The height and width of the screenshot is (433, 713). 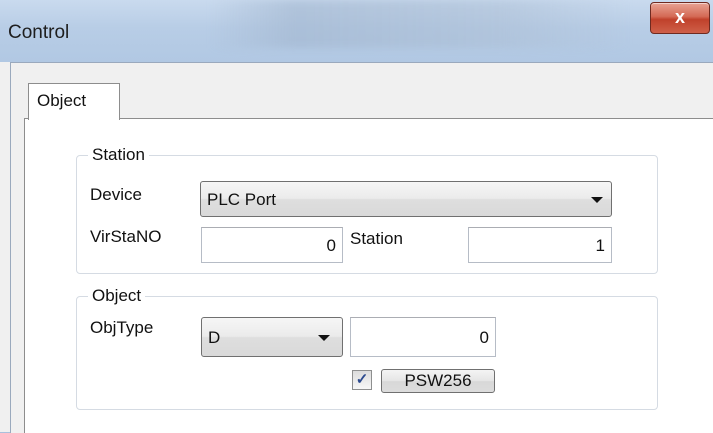 I want to click on background-blur, so click(x=420, y=24).